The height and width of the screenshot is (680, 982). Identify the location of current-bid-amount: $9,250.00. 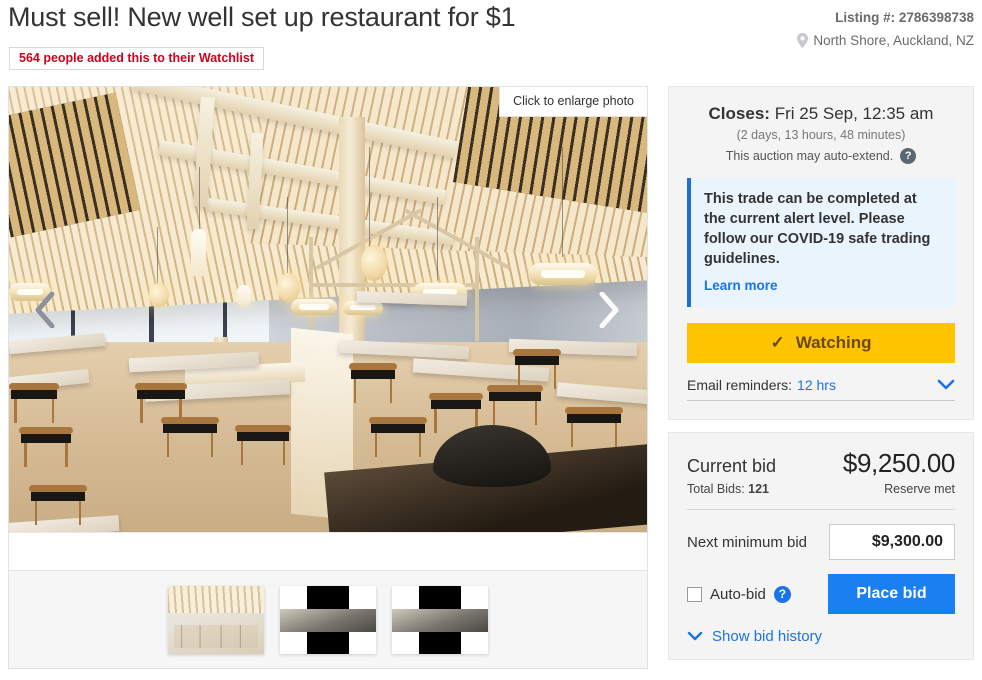
(898, 463).